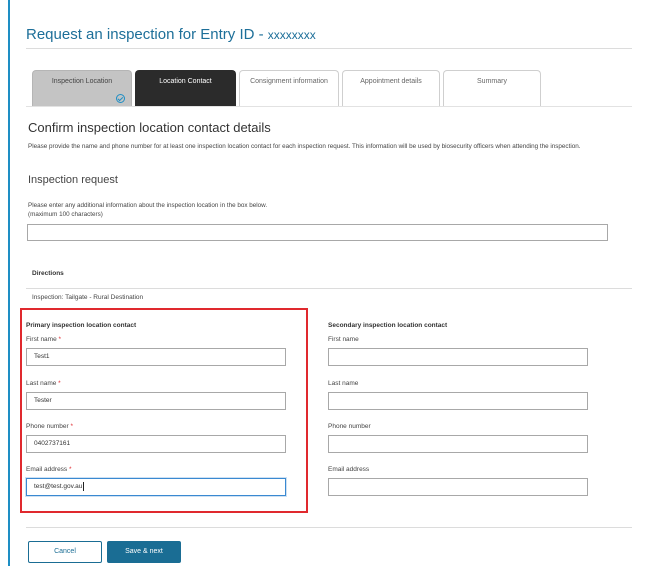 This screenshot has width=645, height=566. I want to click on directions-value: Inspection: Tailgate - Rural Destination, so click(88, 297).